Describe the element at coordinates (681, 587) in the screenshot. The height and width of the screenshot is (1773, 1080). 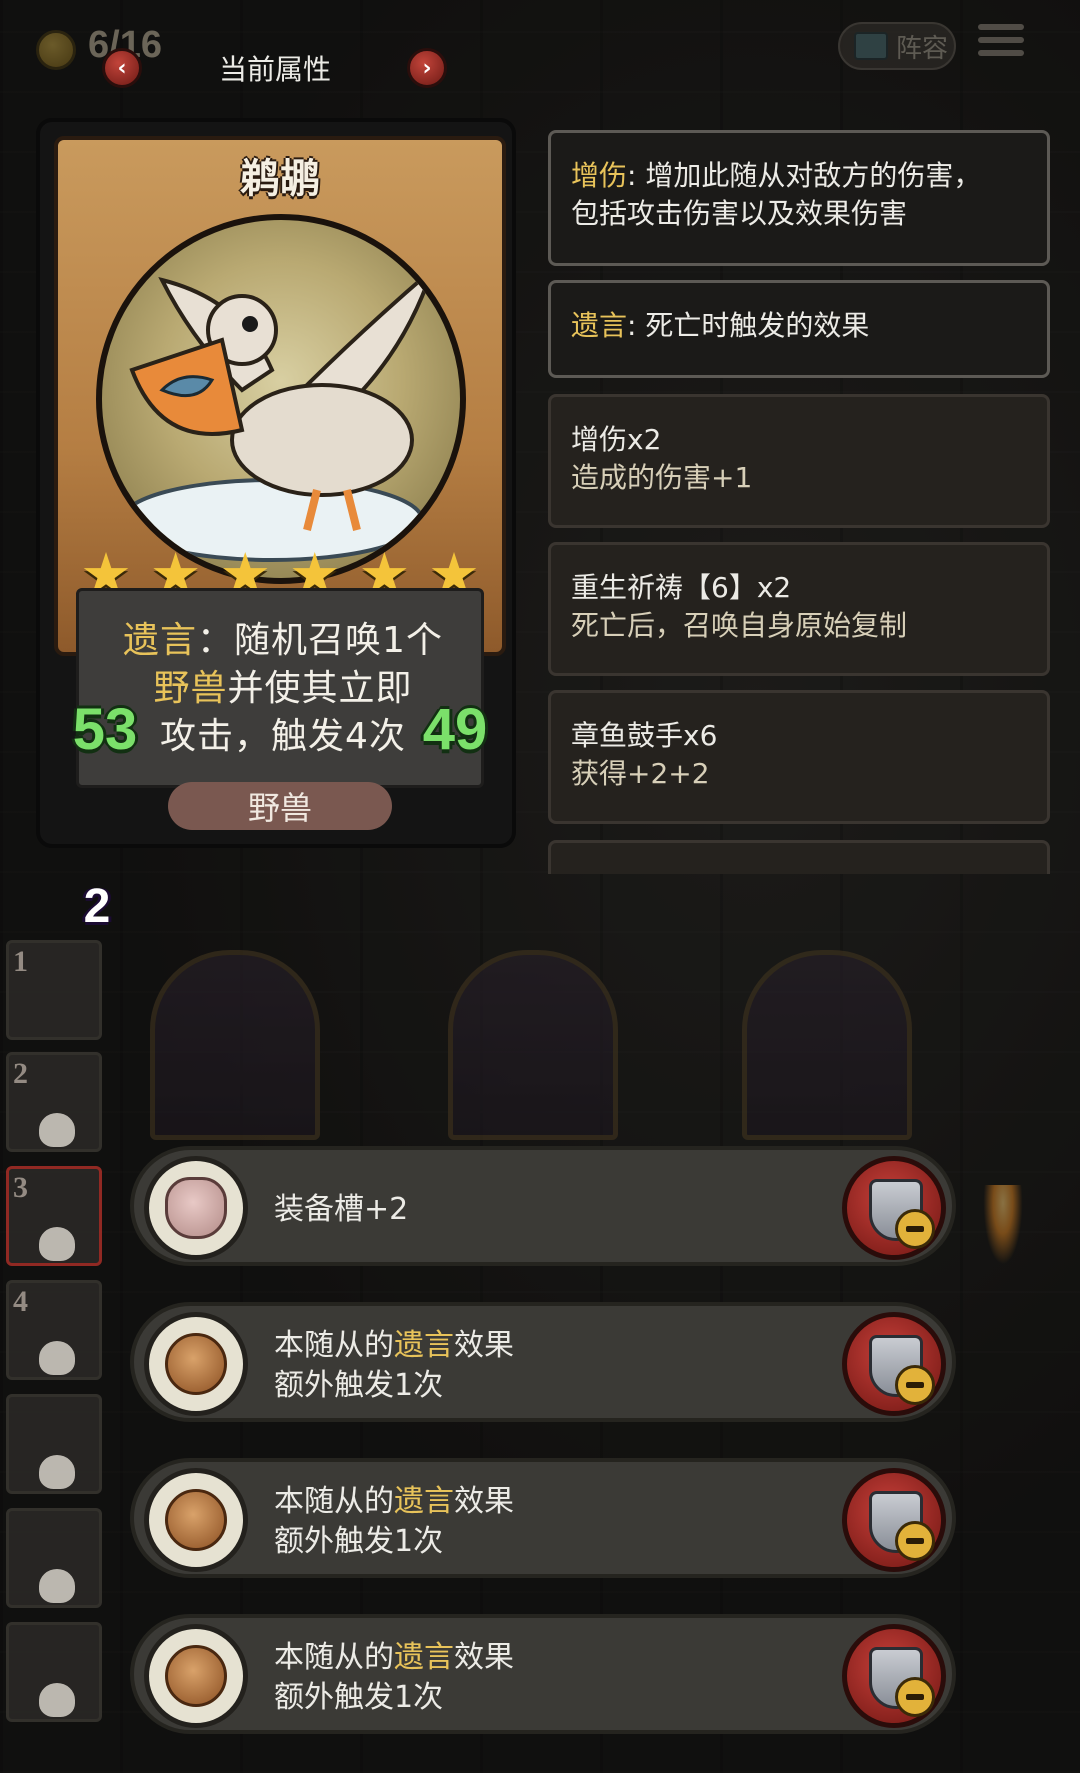
I see `buff-title: 重生祈祷【6】x2` at that location.